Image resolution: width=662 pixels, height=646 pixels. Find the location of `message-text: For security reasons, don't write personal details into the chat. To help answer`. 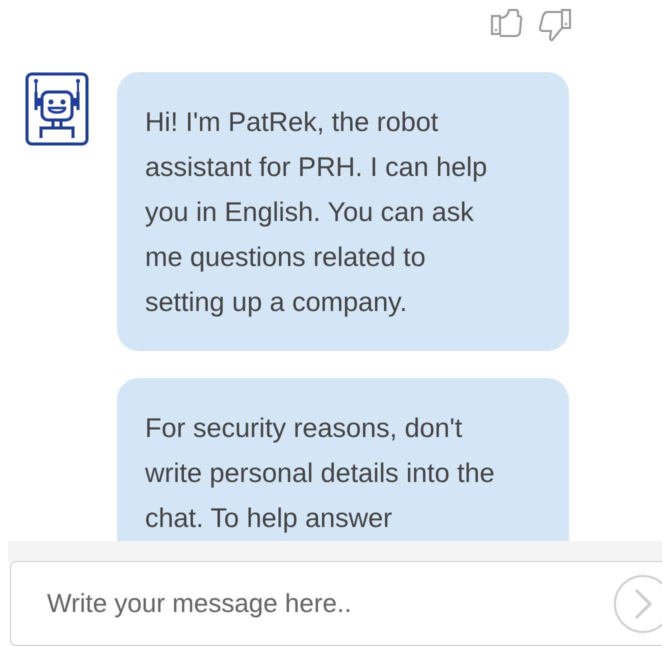

message-text: For security reasons, don't write personal details into the chat. To help answer is located at coordinates (320, 473).